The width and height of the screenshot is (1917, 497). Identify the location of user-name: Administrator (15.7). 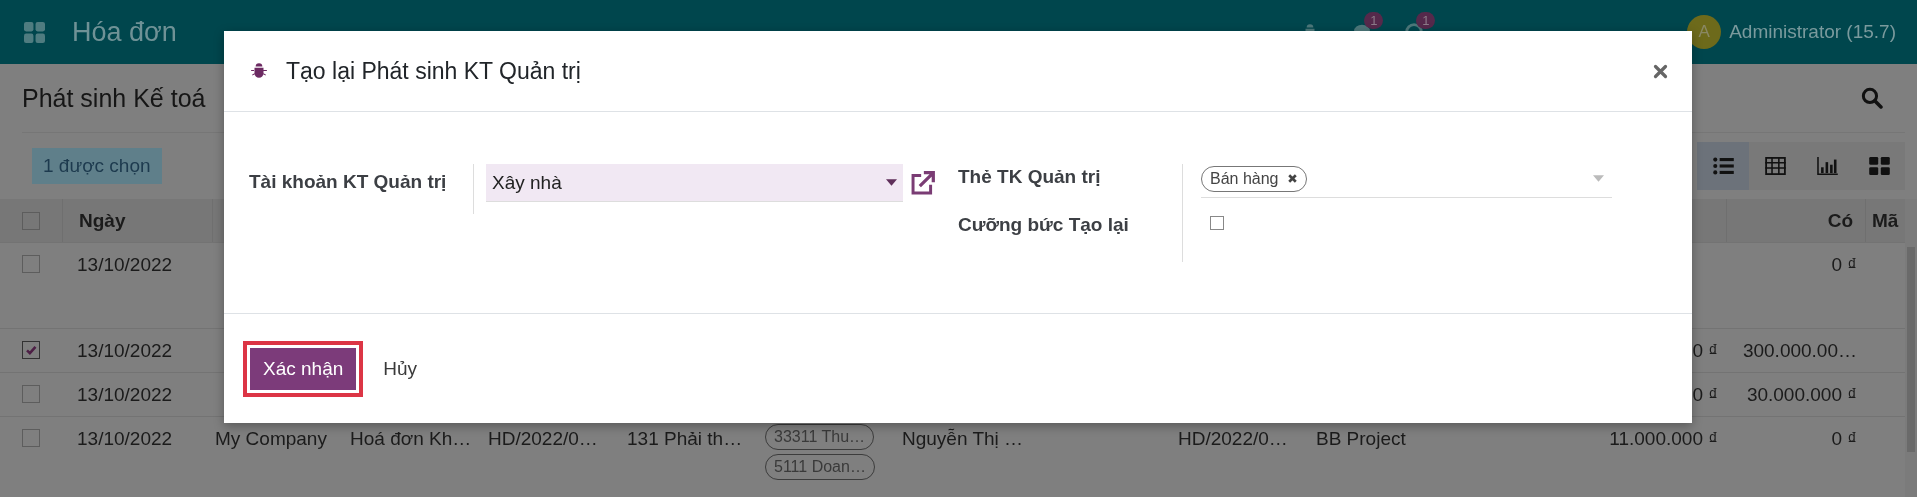
(1812, 32).